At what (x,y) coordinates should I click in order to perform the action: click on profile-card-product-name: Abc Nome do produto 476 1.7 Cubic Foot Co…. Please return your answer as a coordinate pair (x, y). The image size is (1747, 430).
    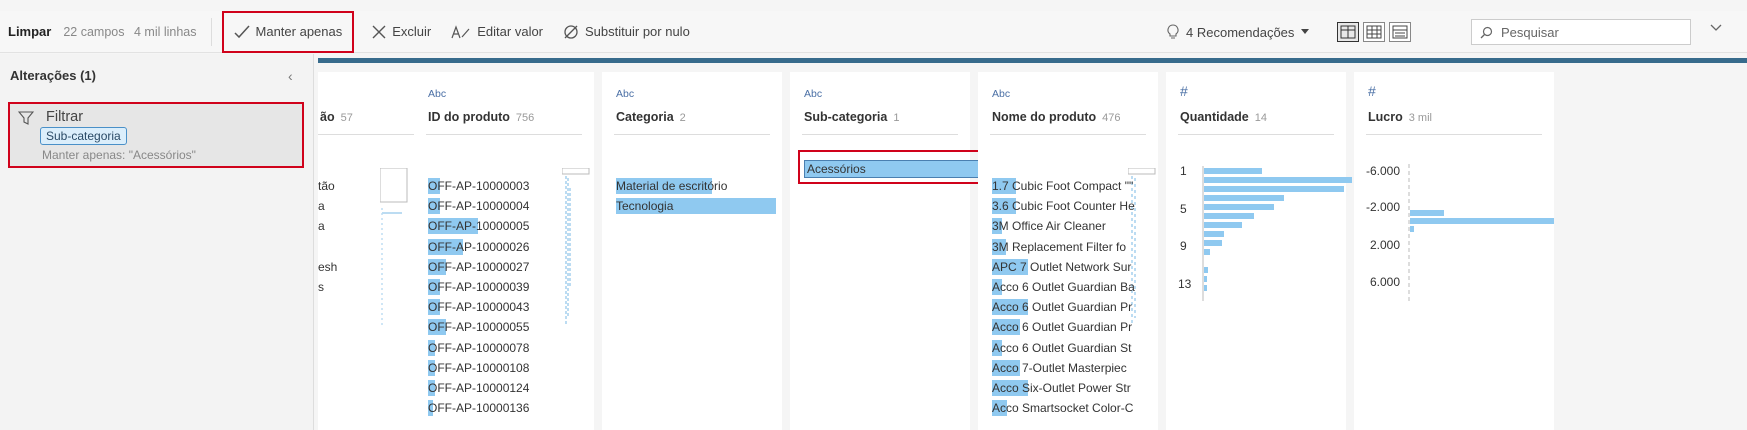
    Looking at the image, I should click on (1068, 251).